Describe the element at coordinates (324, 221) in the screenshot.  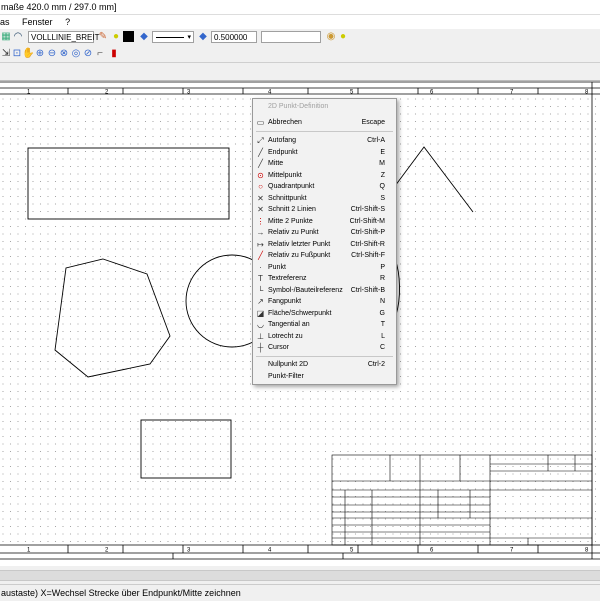
I see `menu-item-mitte-2-punkte: ⋮ Mitte 2 Punkte Ctrl-Shift-M` at that location.